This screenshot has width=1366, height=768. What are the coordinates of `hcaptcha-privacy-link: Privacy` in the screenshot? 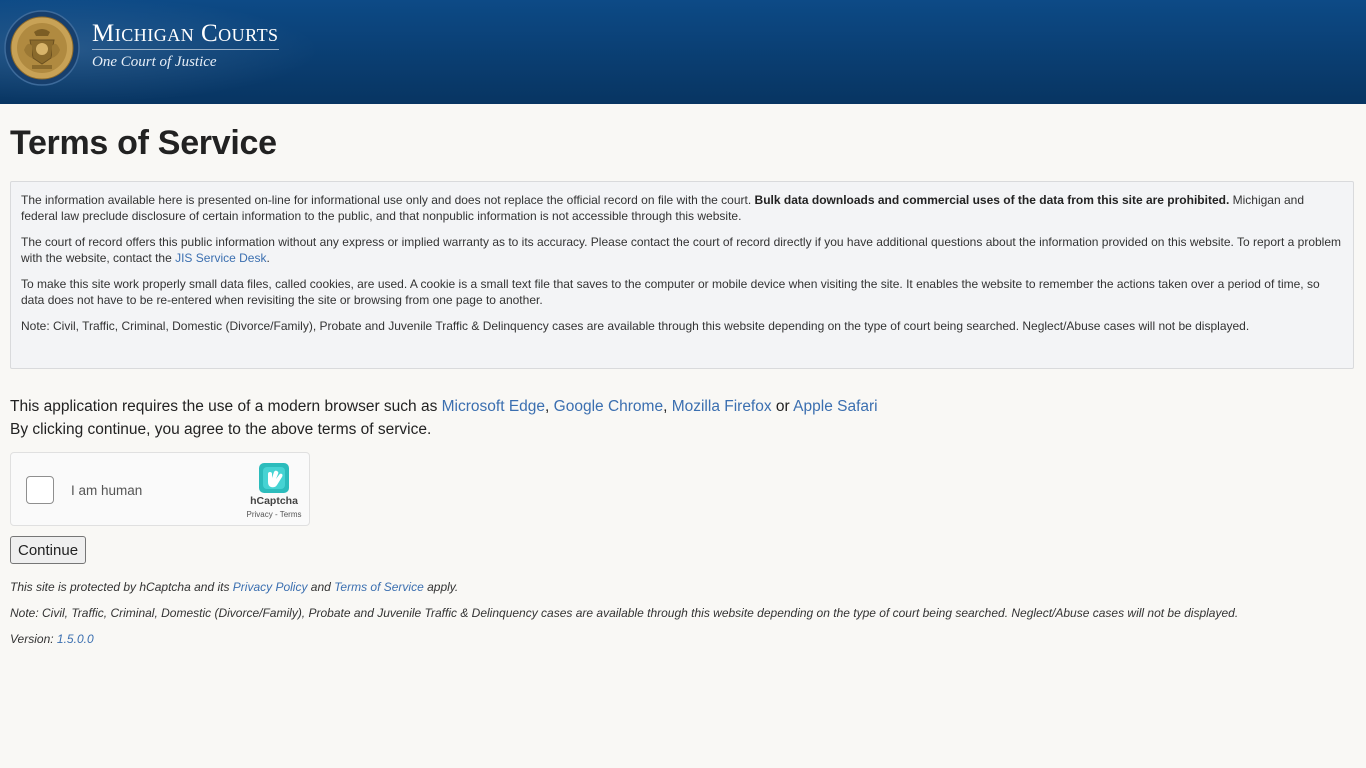 It's located at (260, 514).